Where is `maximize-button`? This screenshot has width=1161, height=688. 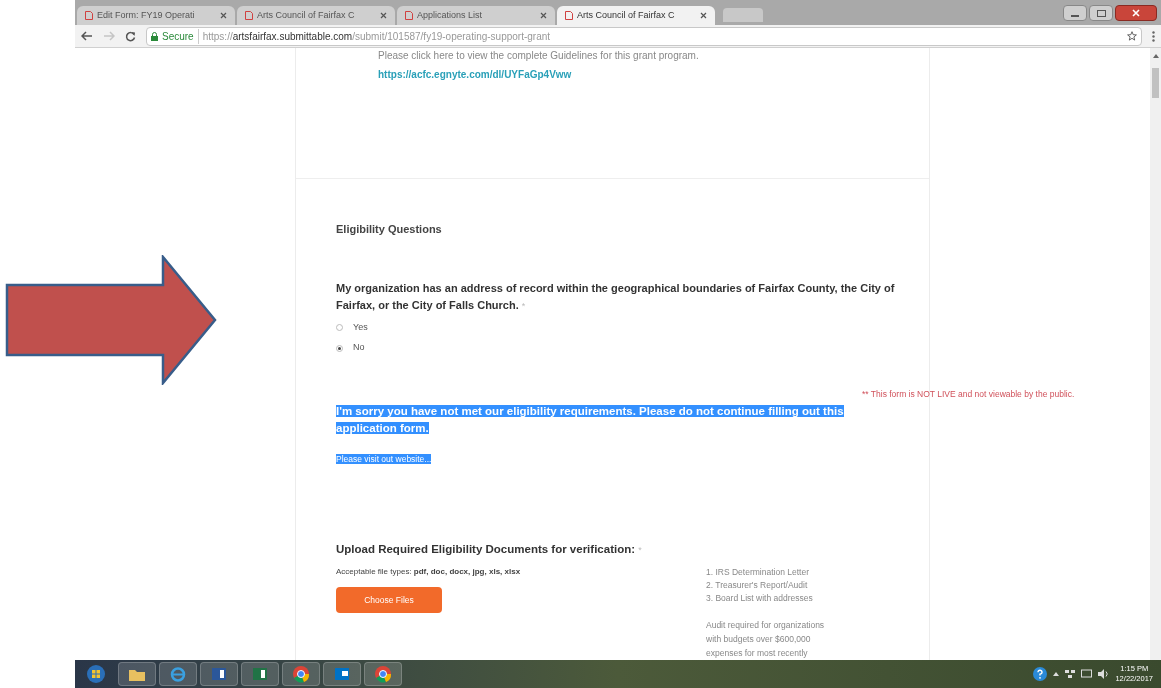 maximize-button is located at coordinates (1101, 13).